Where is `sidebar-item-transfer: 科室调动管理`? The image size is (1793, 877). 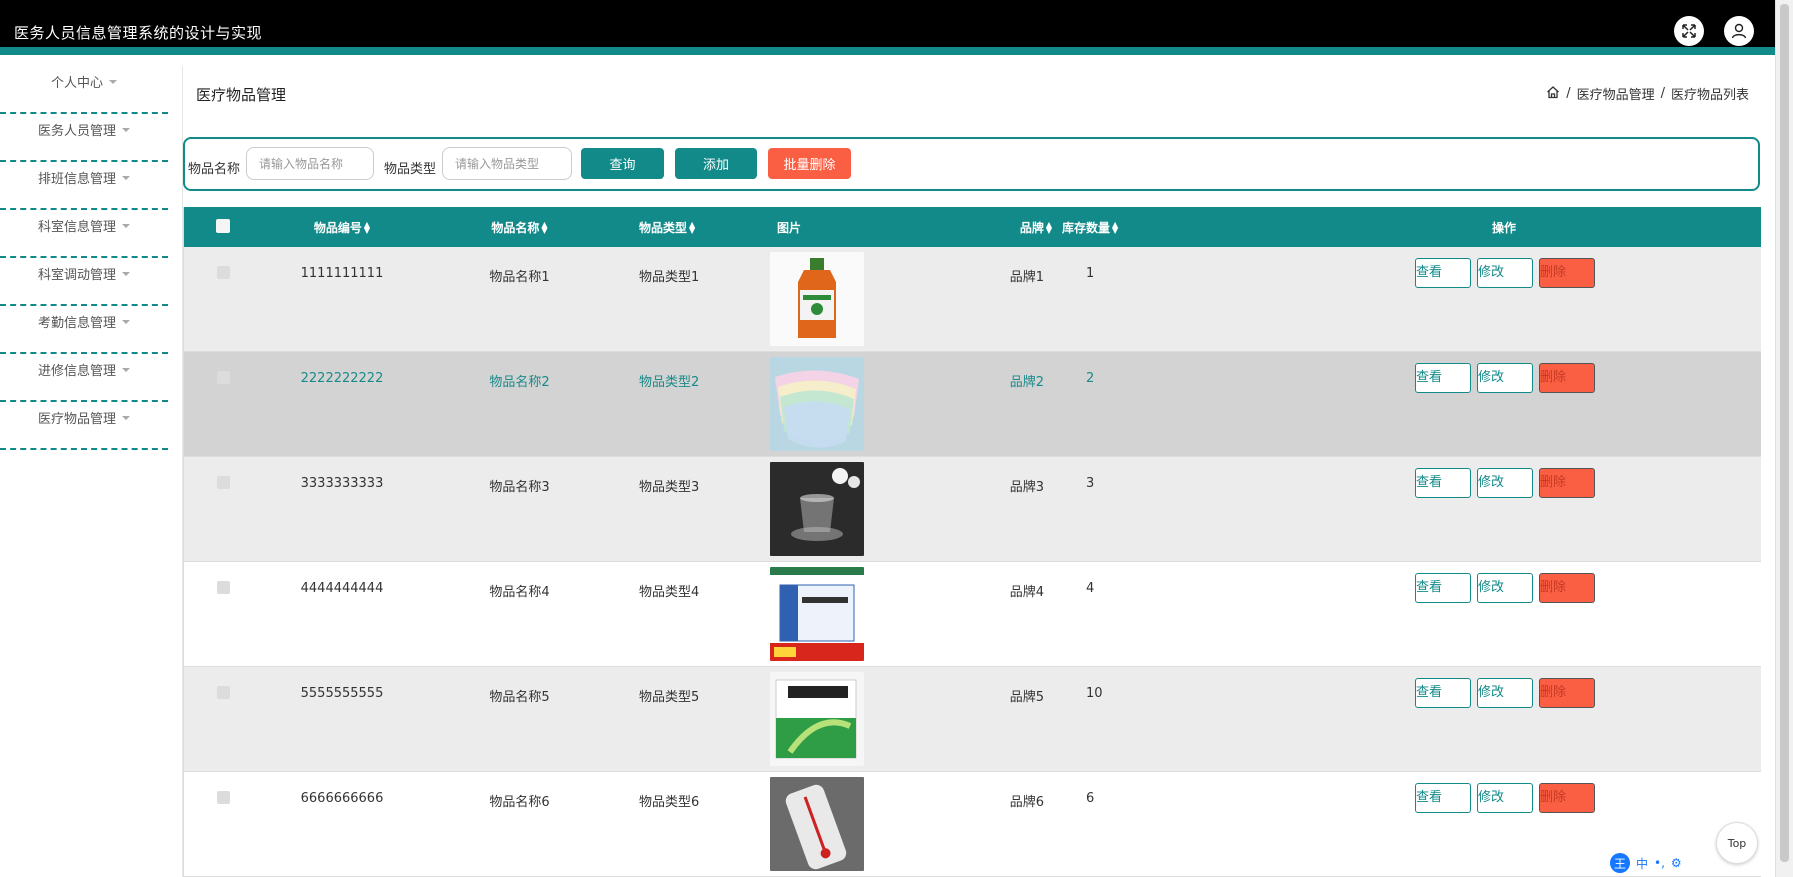 sidebar-item-transfer: 科室调动管理 is located at coordinates (84, 282).